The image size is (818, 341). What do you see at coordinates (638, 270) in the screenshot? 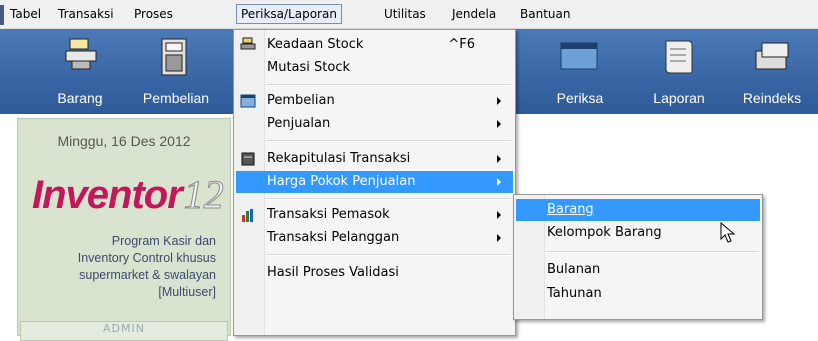
I see `submenu-item-bulanan: Bulanan` at bounding box center [638, 270].